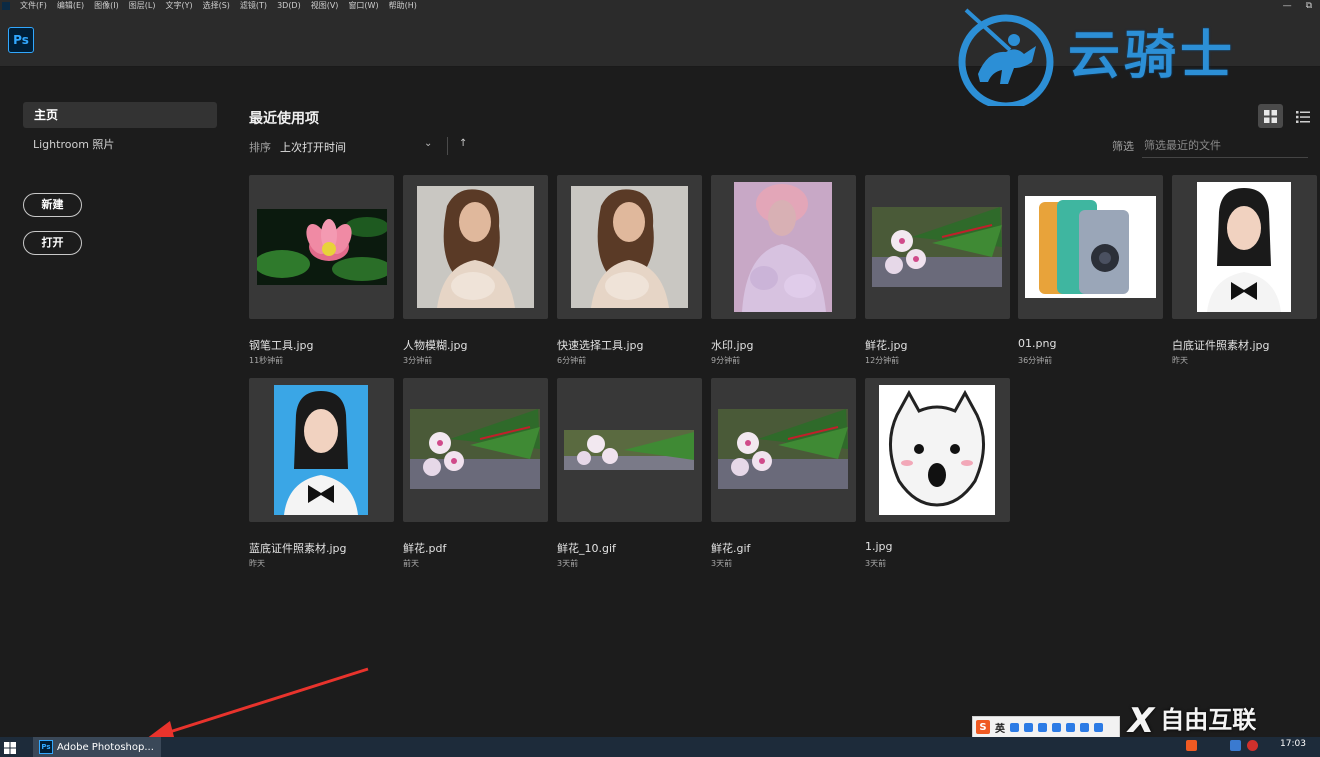  Describe the element at coordinates (1070, 727) in the screenshot. I see `user-icon` at that location.